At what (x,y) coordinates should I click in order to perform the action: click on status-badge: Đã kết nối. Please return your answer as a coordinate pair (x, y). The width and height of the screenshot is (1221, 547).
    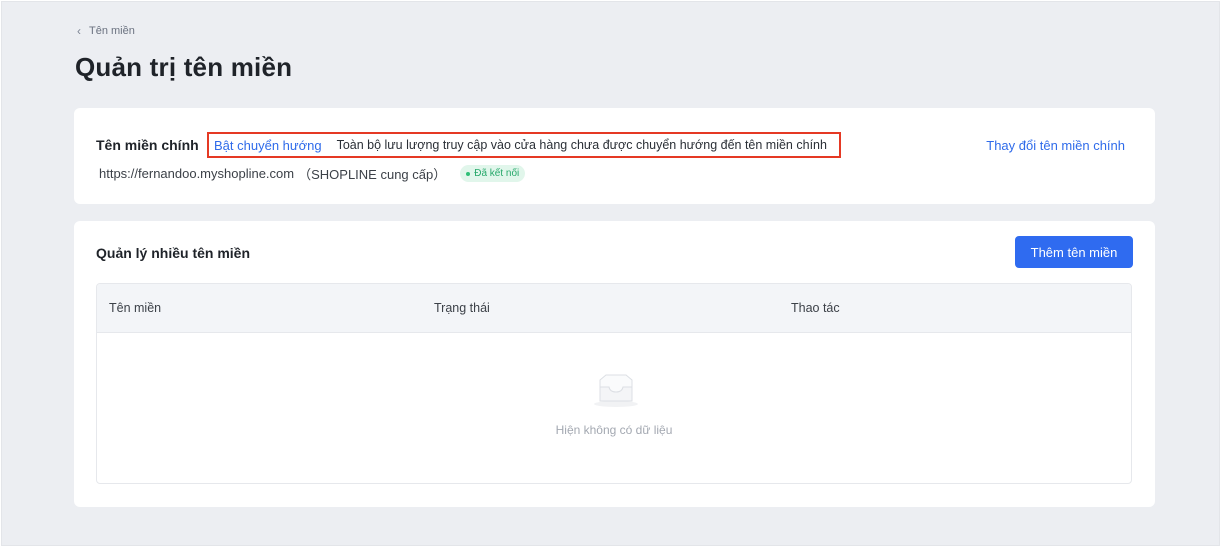
    Looking at the image, I should click on (493, 173).